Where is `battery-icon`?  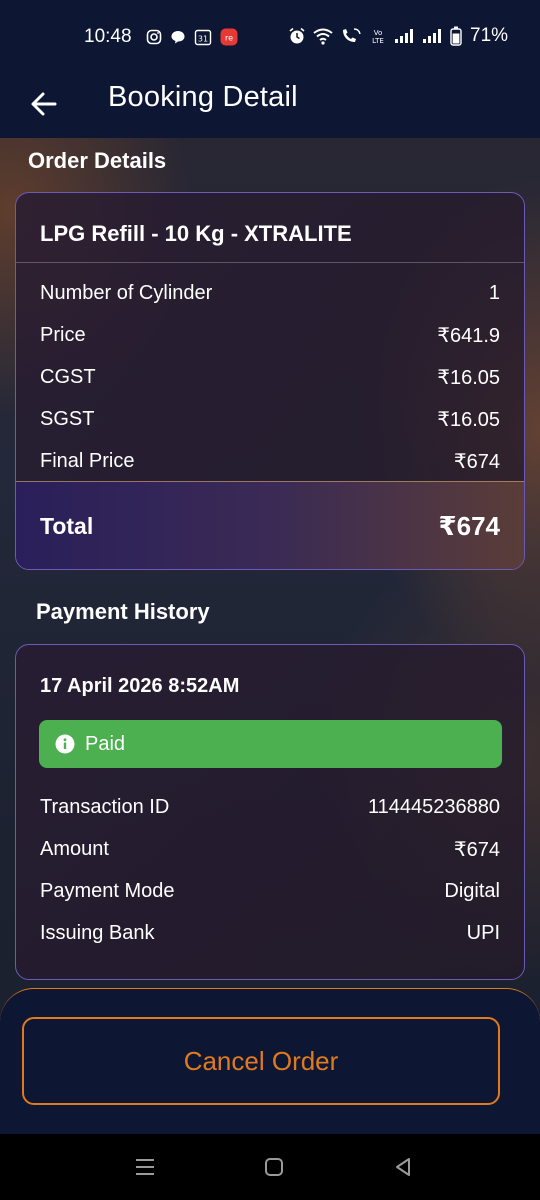
battery-icon is located at coordinates (456, 36).